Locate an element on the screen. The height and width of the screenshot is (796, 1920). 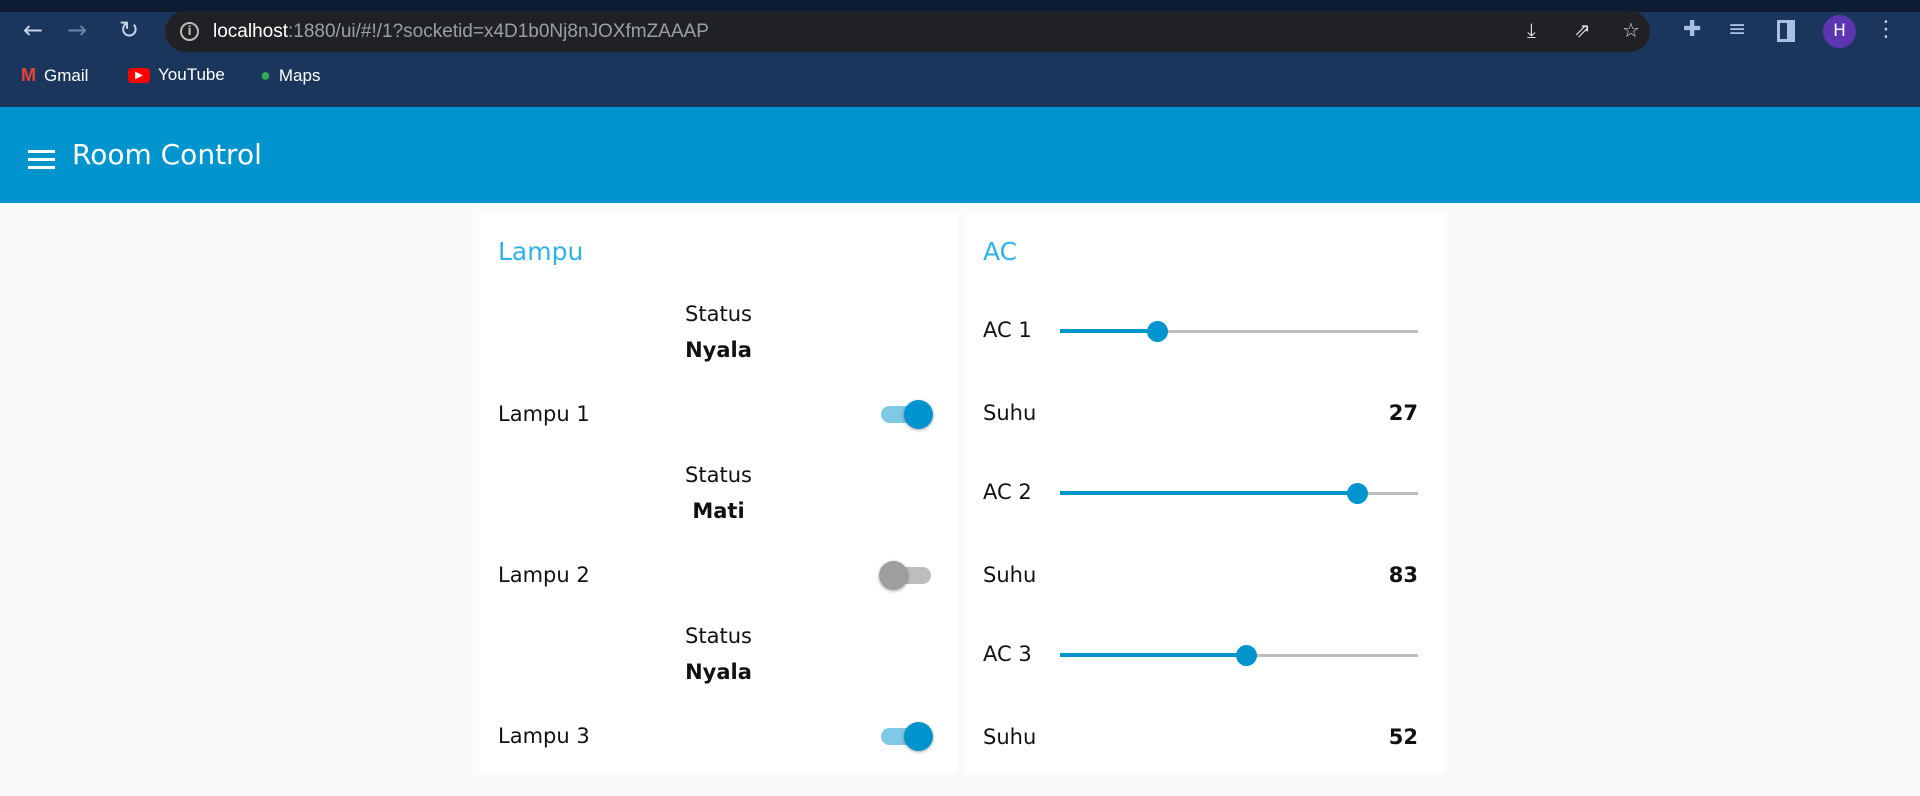
menu-kebab-icon: ⋮ is located at coordinates (1886, 29).